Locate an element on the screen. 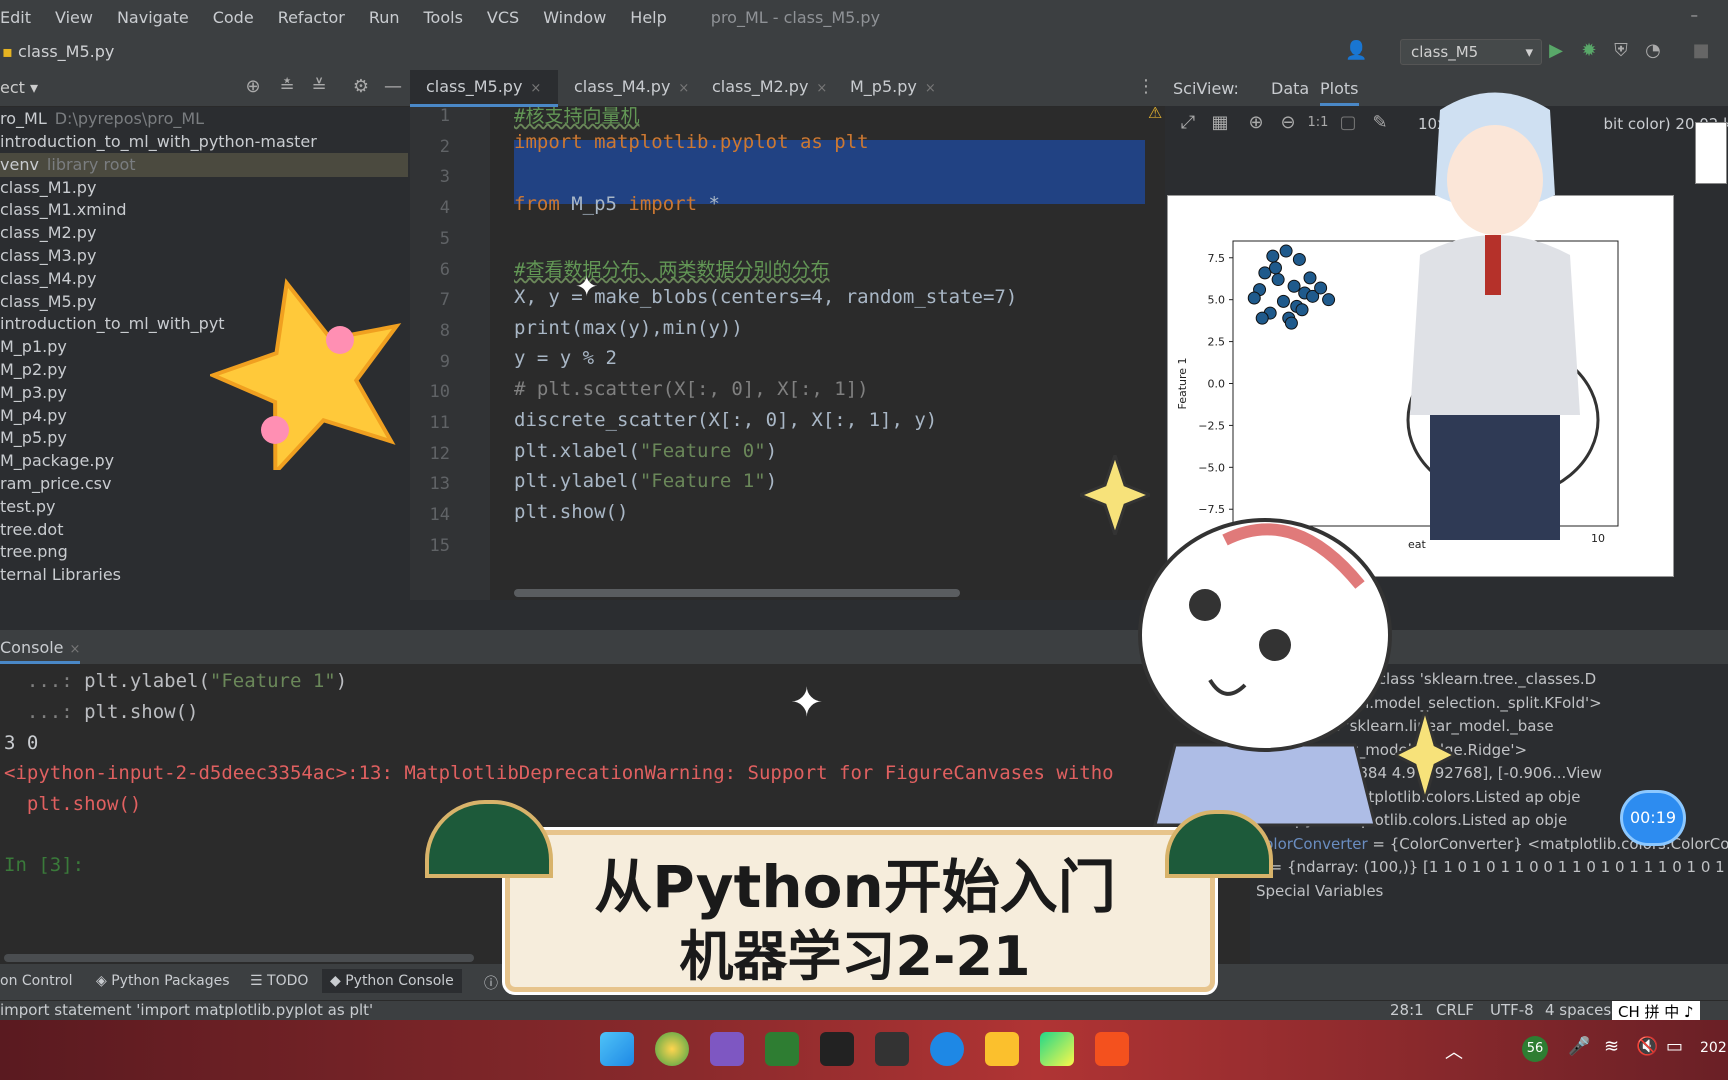 Image resolution: width=1728 pixels, height=1080 pixels. tree-item: class_M3.py is located at coordinates (52, 256).